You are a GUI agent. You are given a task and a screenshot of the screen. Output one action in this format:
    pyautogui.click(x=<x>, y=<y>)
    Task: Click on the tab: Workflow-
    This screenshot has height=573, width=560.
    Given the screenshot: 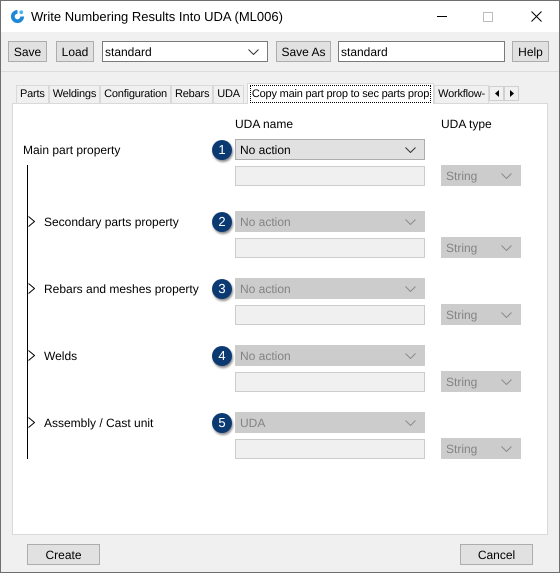 What is the action you would take?
    pyautogui.click(x=462, y=94)
    